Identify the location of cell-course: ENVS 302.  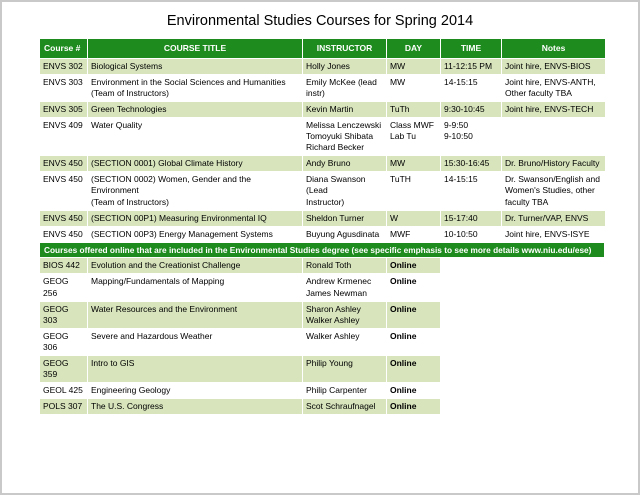
(63, 67).